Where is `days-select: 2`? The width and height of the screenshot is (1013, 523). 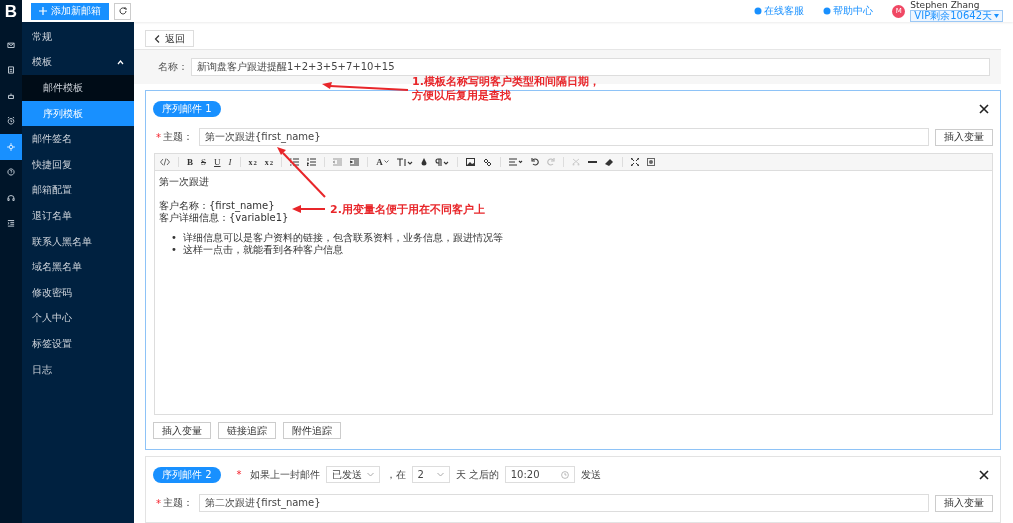 days-select: 2 is located at coordinates (430, 474).